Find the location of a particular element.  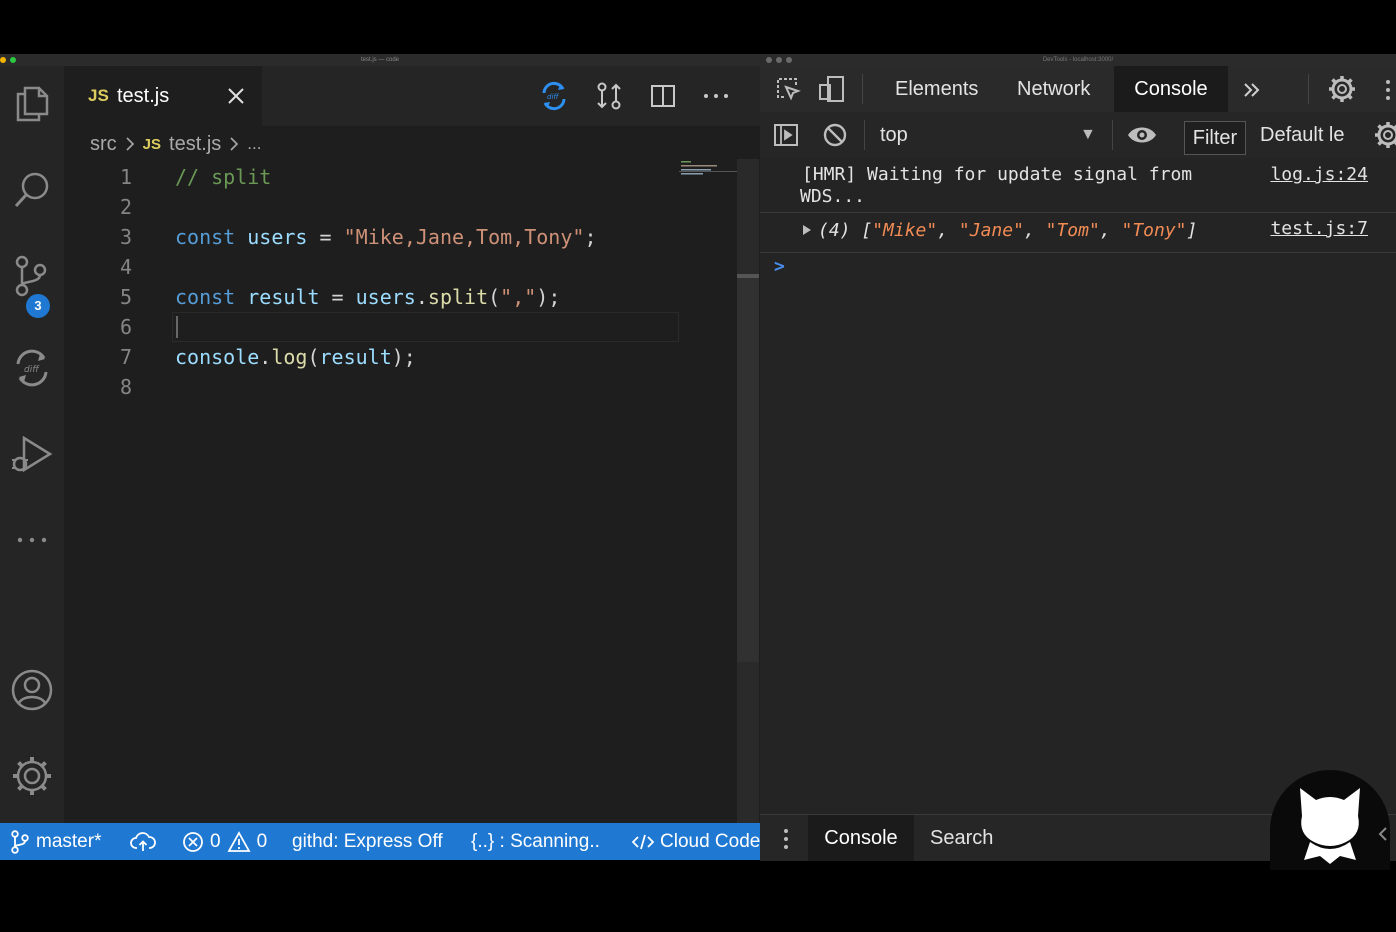

status-githd: githd: Express Off is located at coordinates (367, 841).